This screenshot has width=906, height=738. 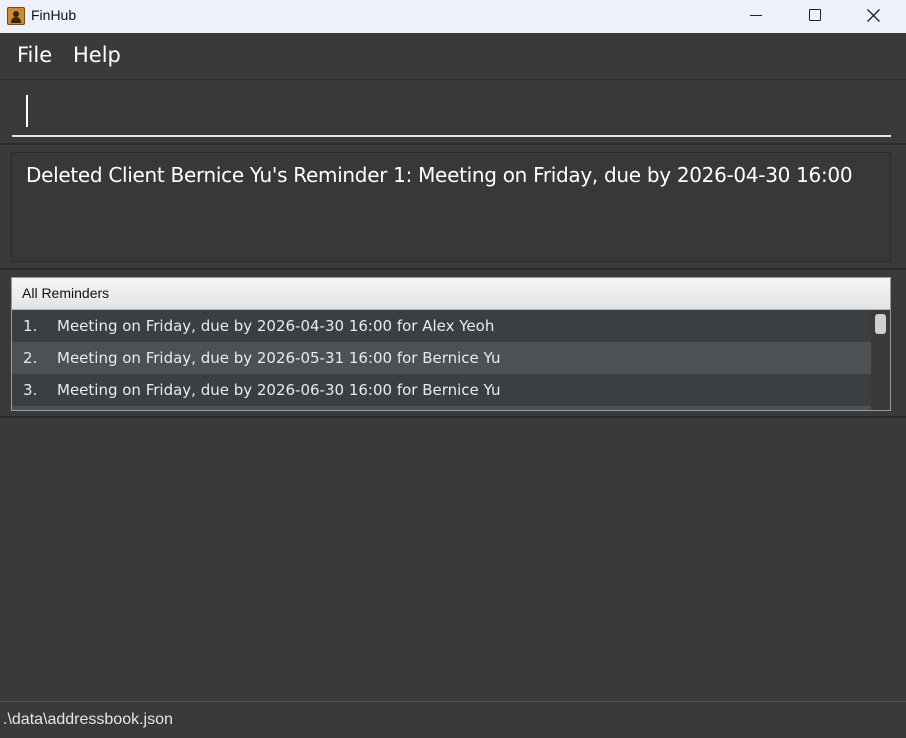 I want to click on close-button, so click(x=873, y=16).